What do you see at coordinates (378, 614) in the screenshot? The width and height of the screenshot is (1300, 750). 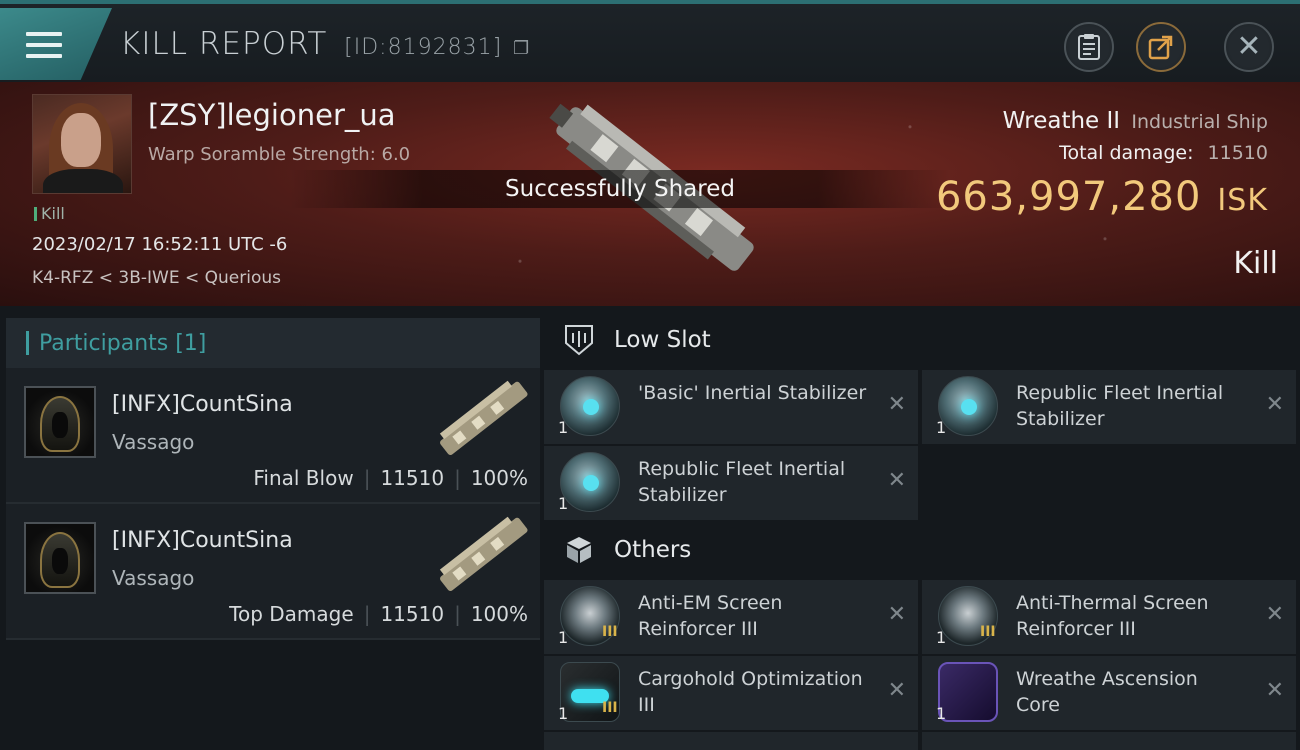 I see `participant-stats: Top Damage | 11510 | 100%` at bounding box center [378, 614].